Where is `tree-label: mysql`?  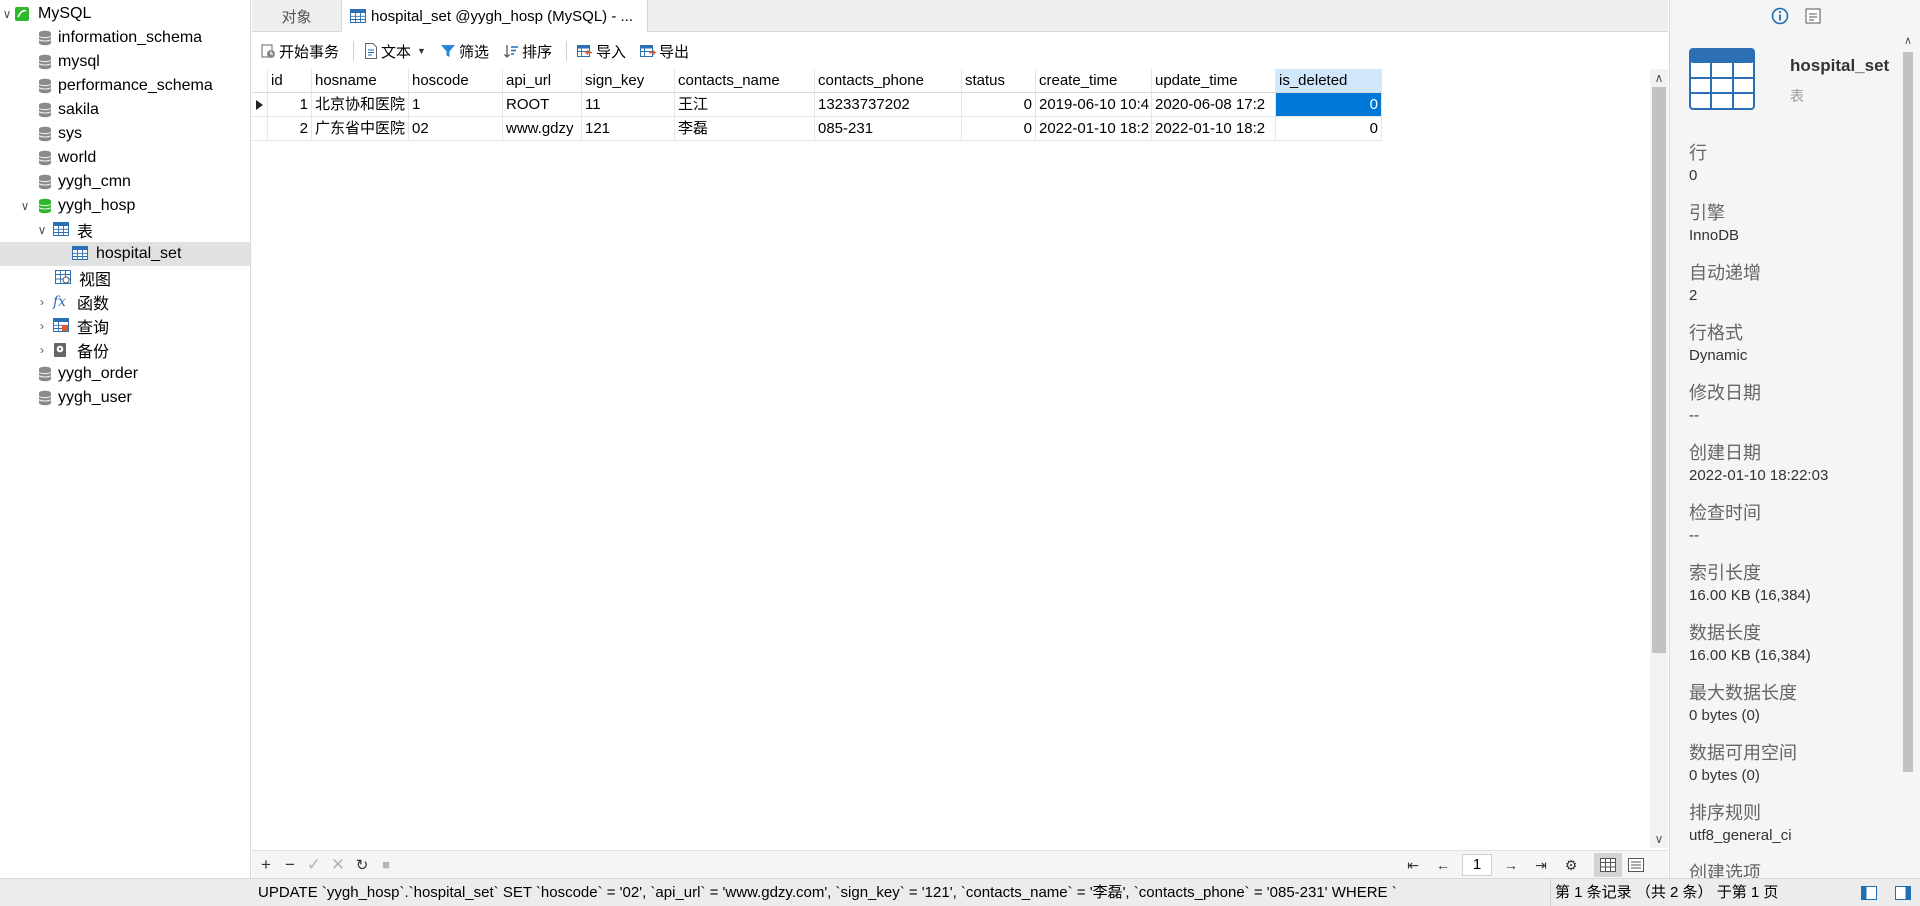
tree-label: mysql is located at coordinates (79, 61).